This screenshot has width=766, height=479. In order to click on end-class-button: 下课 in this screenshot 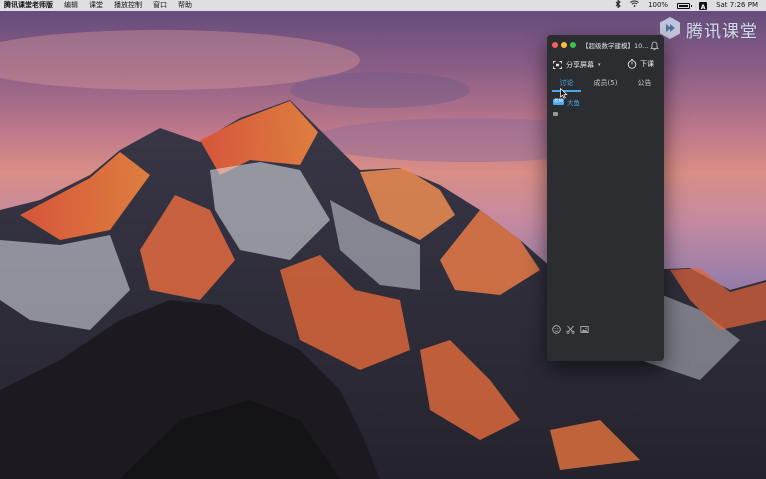, I will do `click(640, 64)`.